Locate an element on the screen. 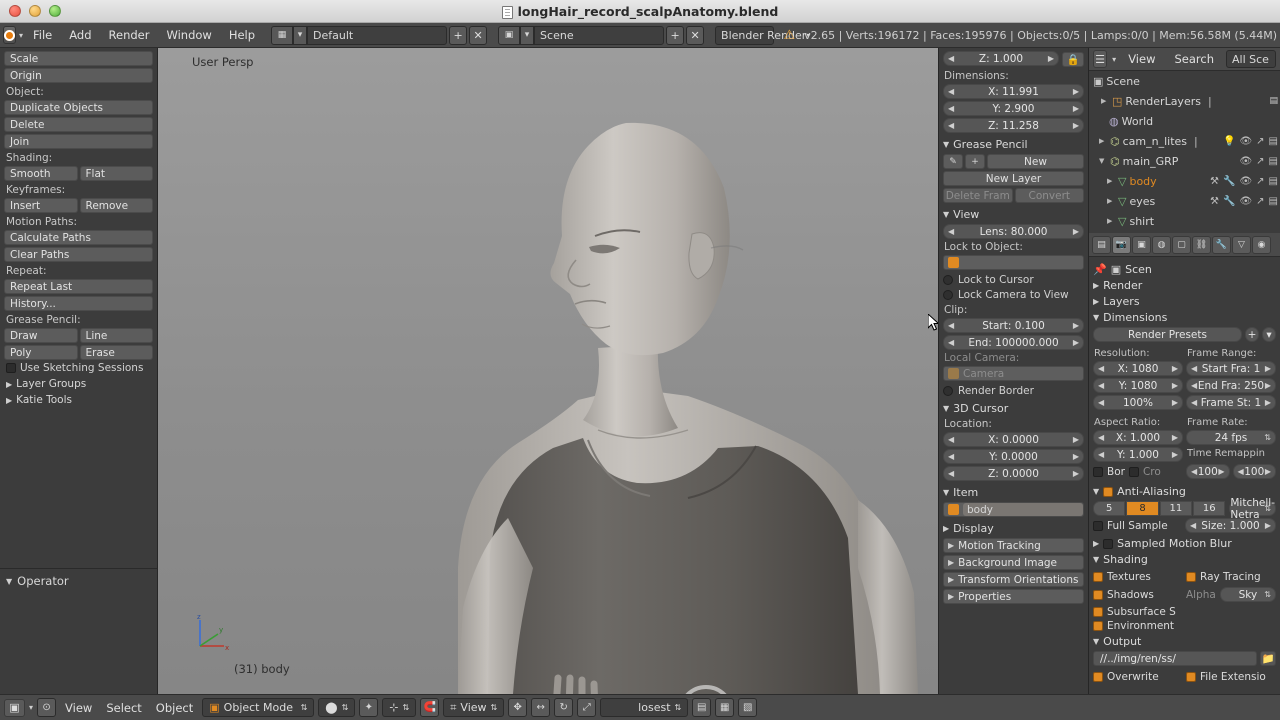 The height and width of the screenshot is (720, 1280). anti-aliasing-checkbox is located at coordinates (1108, 491).